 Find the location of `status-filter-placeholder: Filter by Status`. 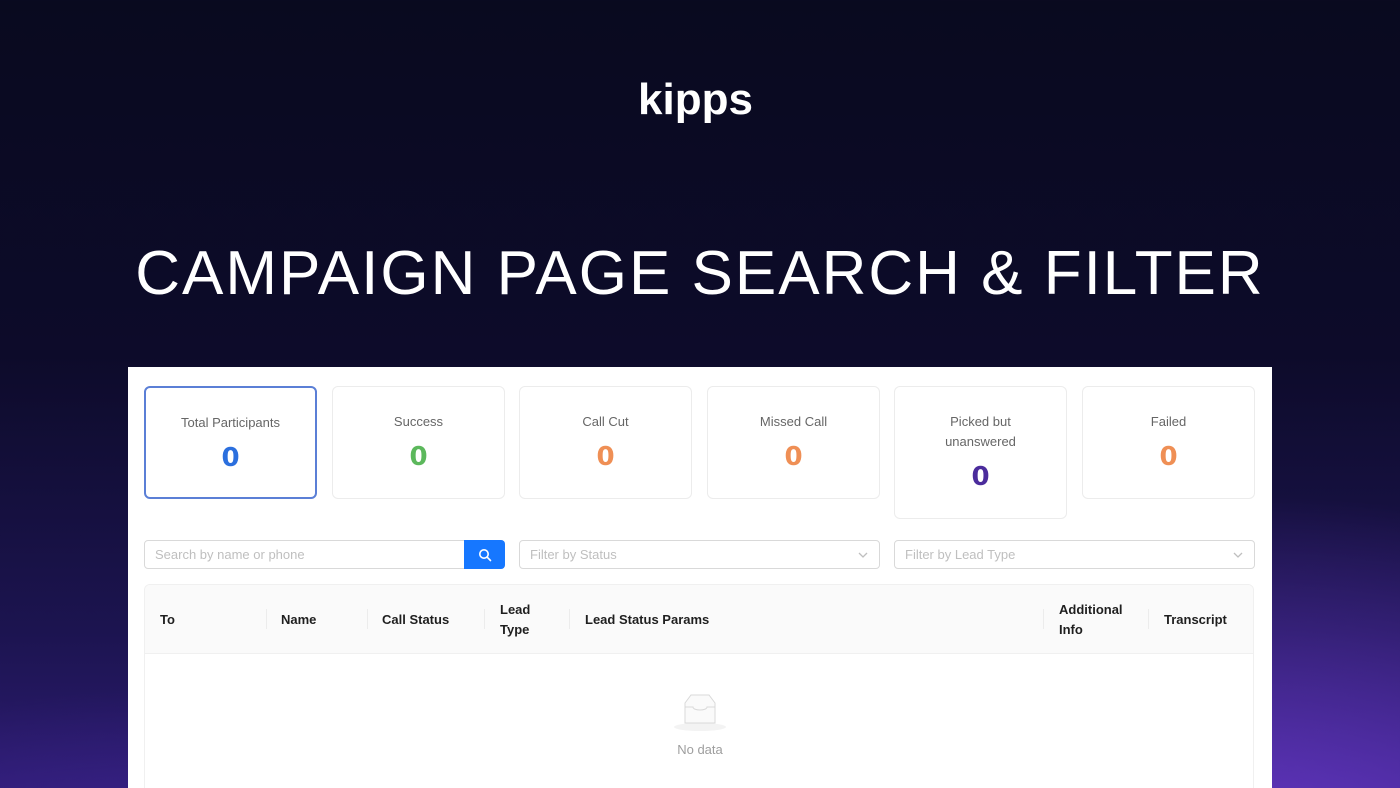

status-filter-placeholder: Filter by Status is located at coordinates (573, 554).